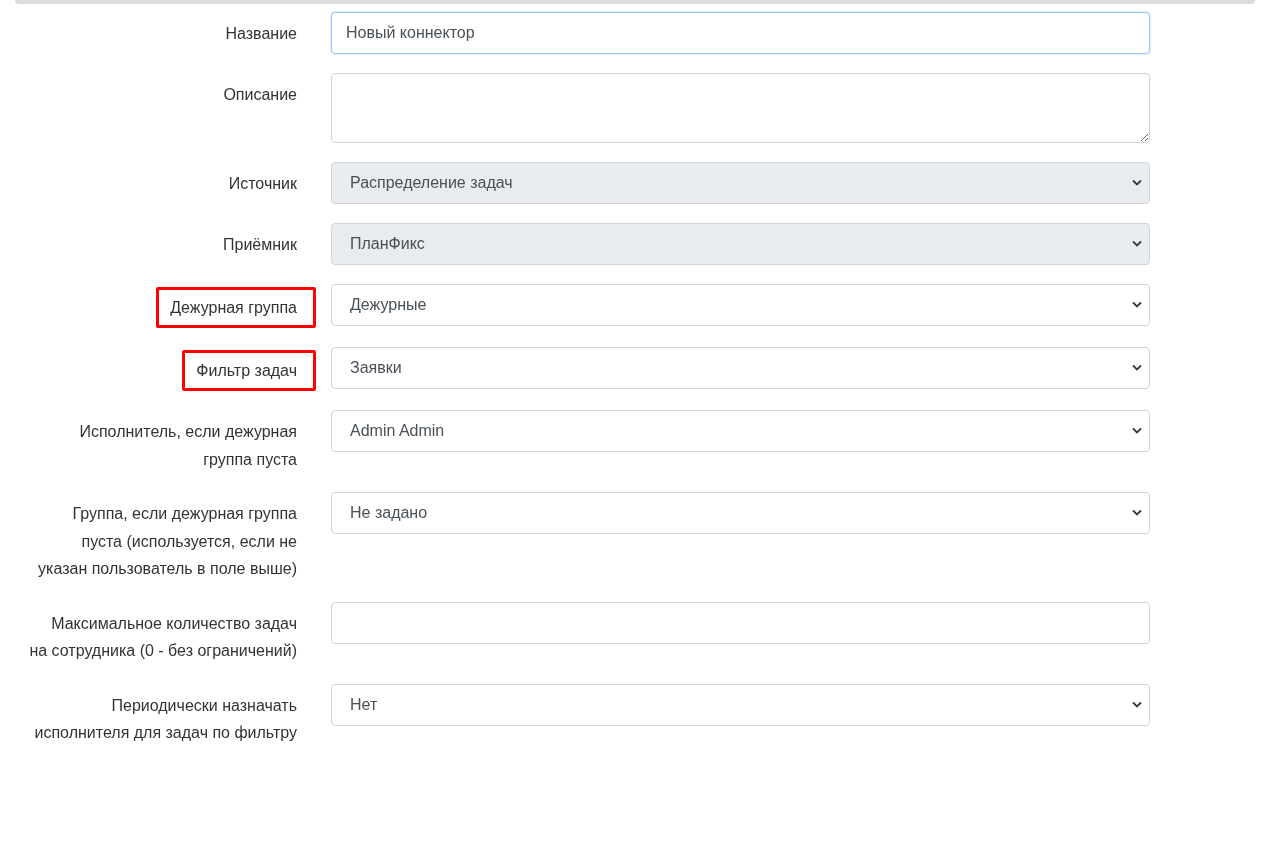 This screenshot has height=844, width=1273. I want to click on highlighted-field-label: Дежурная группа, so click(236, 307).